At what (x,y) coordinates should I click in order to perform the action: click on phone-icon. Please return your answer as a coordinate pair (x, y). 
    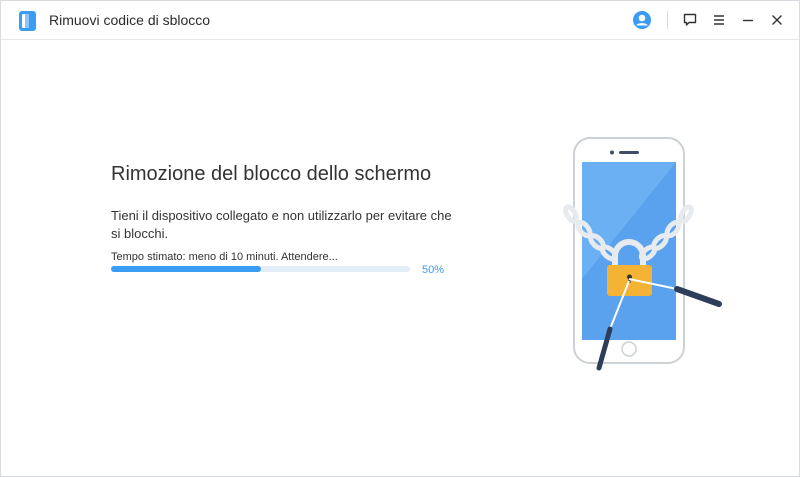
    Looking at the image, I should click on (629, 250).